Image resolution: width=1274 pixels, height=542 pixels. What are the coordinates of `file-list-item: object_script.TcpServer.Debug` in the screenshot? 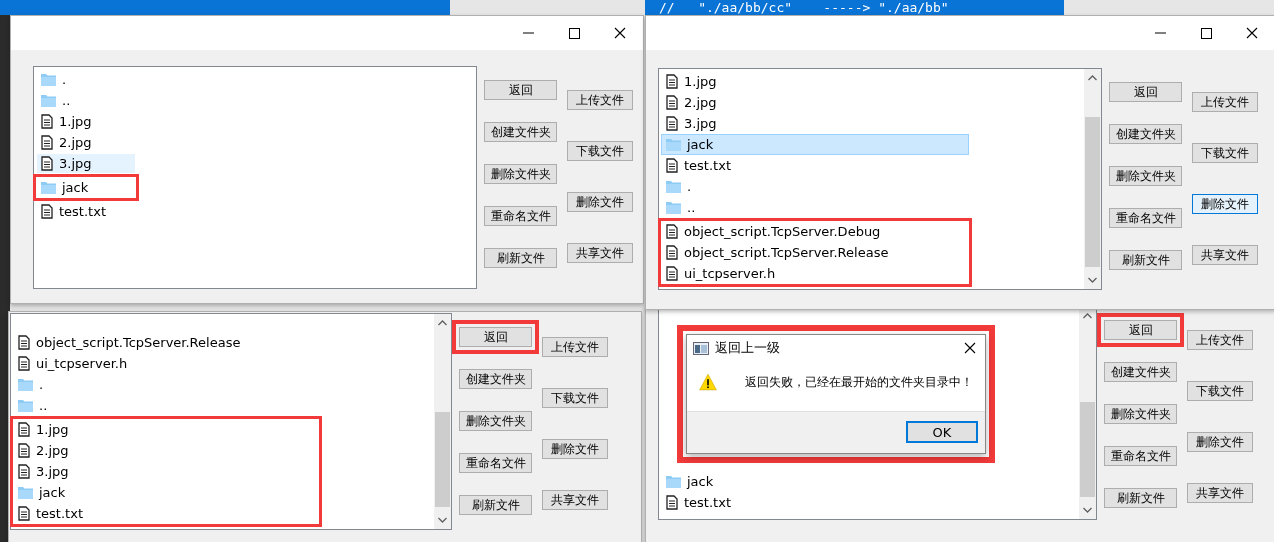 It's located at (815, 231).